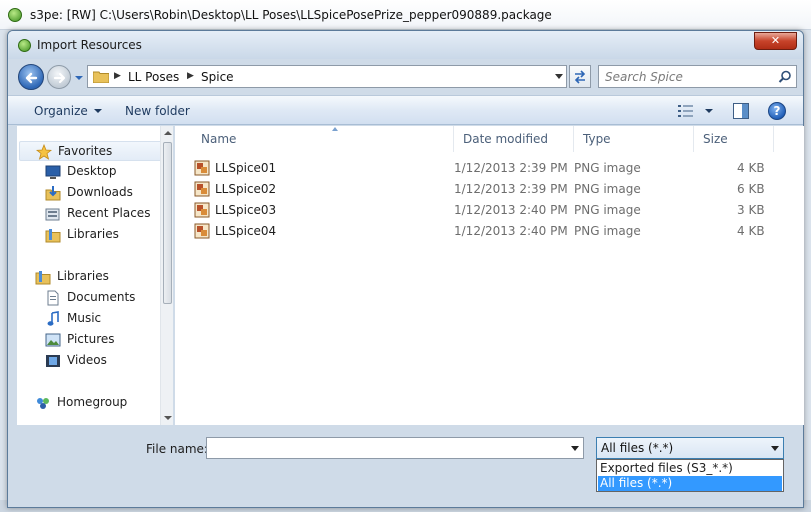 This screenshot has width=811, height=512. I want to click on file-size: 6 KB, so click(751, 189).